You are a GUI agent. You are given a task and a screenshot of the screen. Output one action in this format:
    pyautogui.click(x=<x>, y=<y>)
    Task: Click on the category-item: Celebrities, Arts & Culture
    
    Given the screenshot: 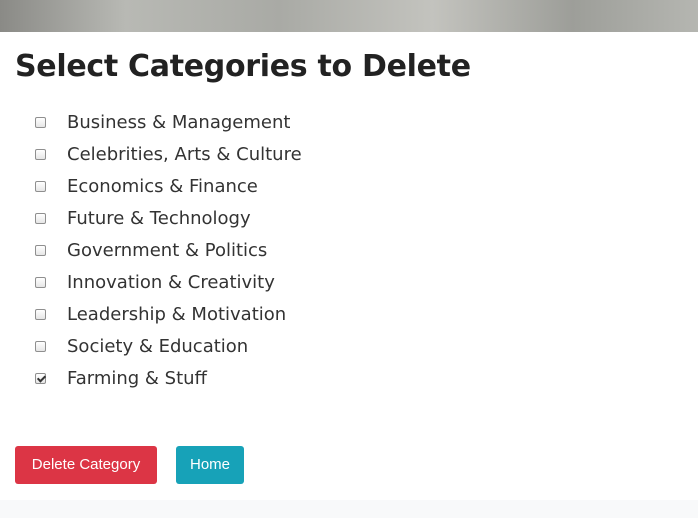 What is the action you would take?
    pyautogui.click(x=349, y=155)
    